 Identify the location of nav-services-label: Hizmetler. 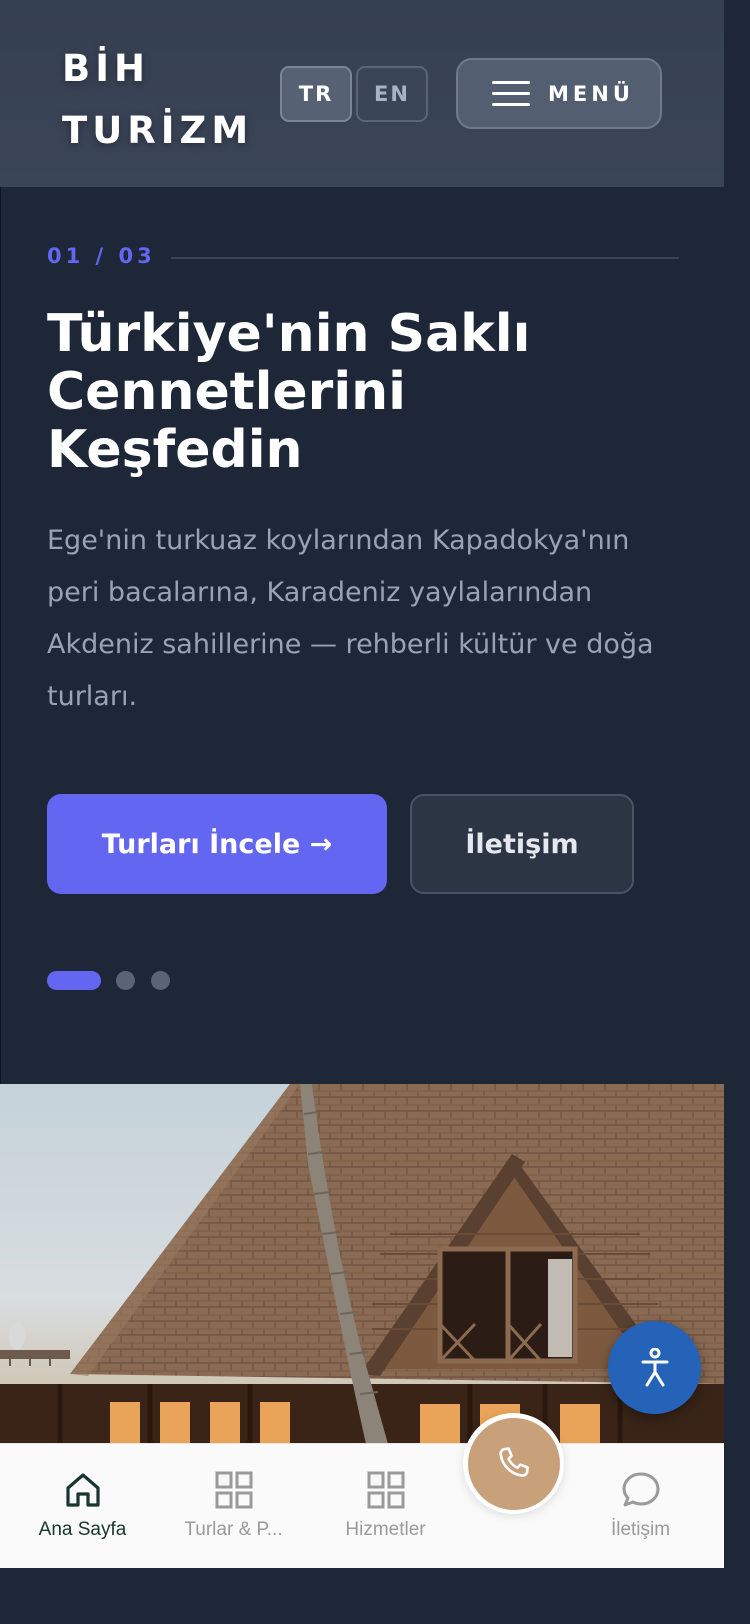
(385, 1529).